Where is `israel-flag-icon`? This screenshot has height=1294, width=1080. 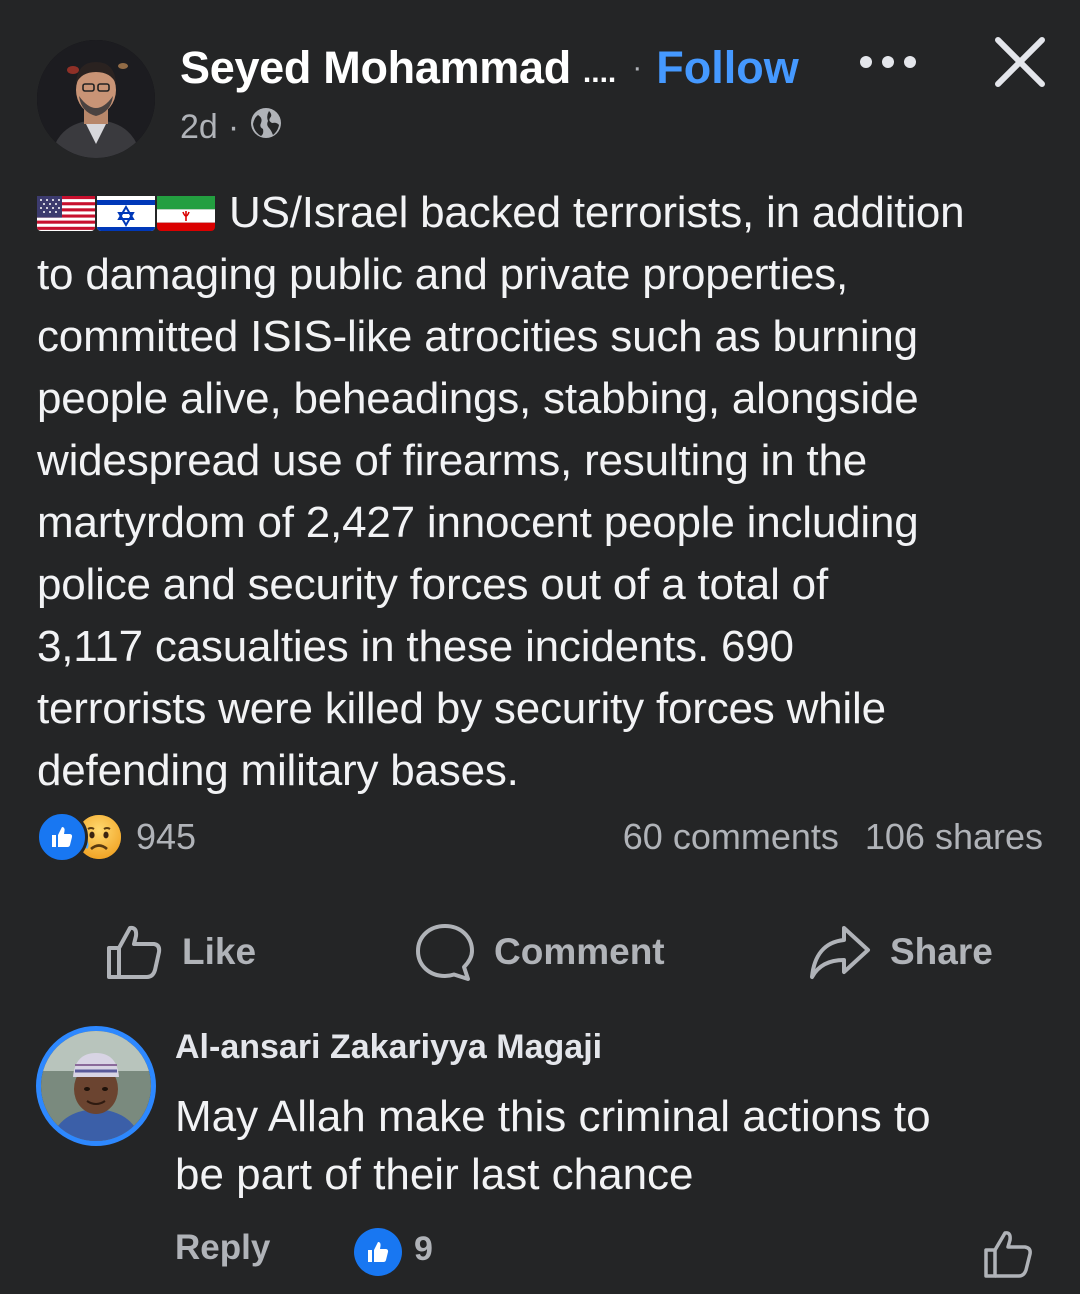
israel-flag-icon is located at coordinates (126, 211).